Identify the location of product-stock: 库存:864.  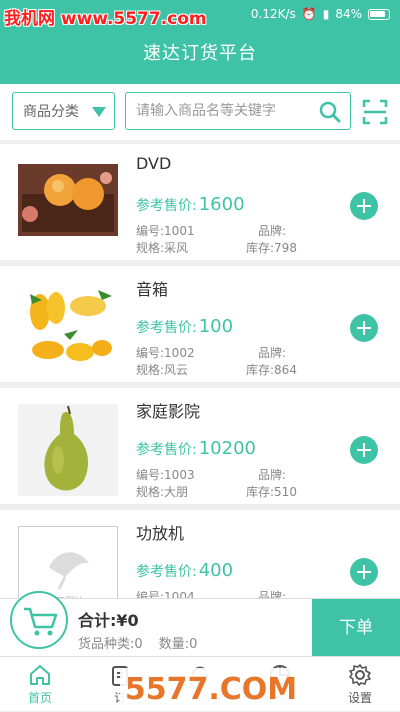
(271, 370).